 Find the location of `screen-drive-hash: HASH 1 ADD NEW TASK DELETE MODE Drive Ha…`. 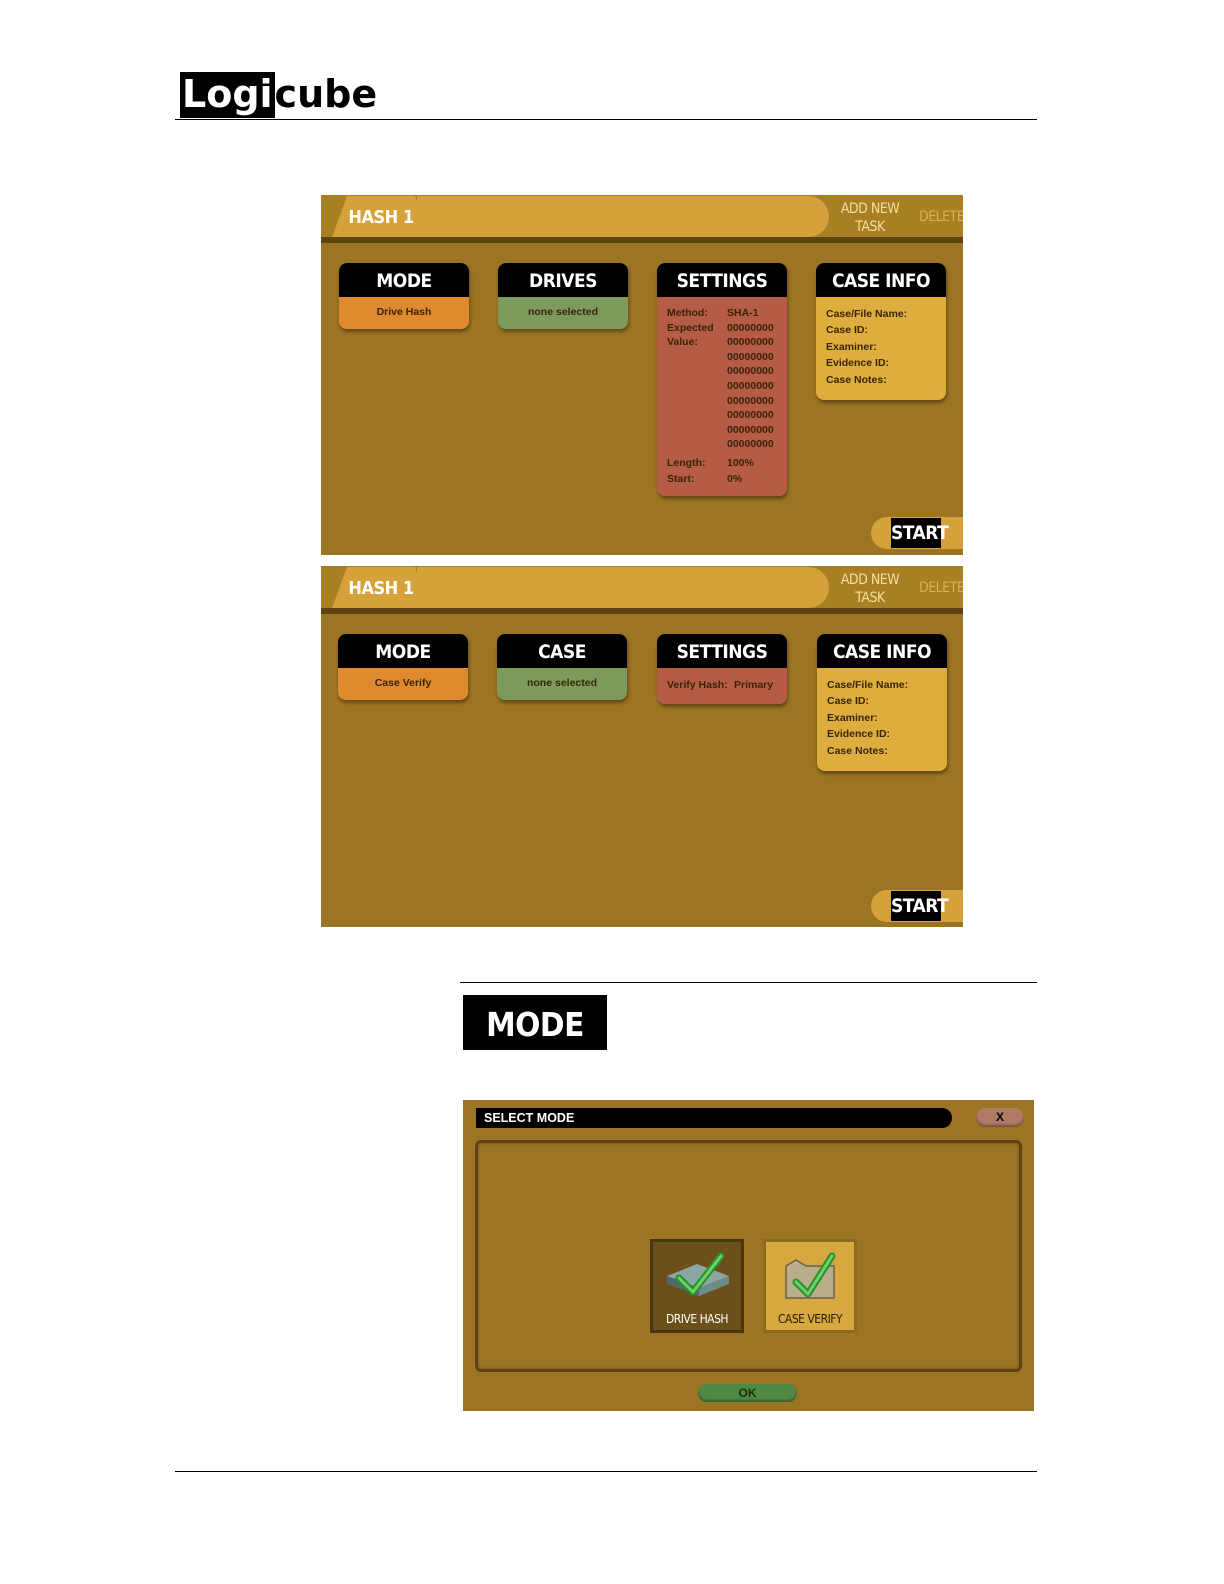

screen-drive-hash: HASH 1 ADD NEW TASK DELETE MODE Drive Ha… is located at coordinates (642, 375).